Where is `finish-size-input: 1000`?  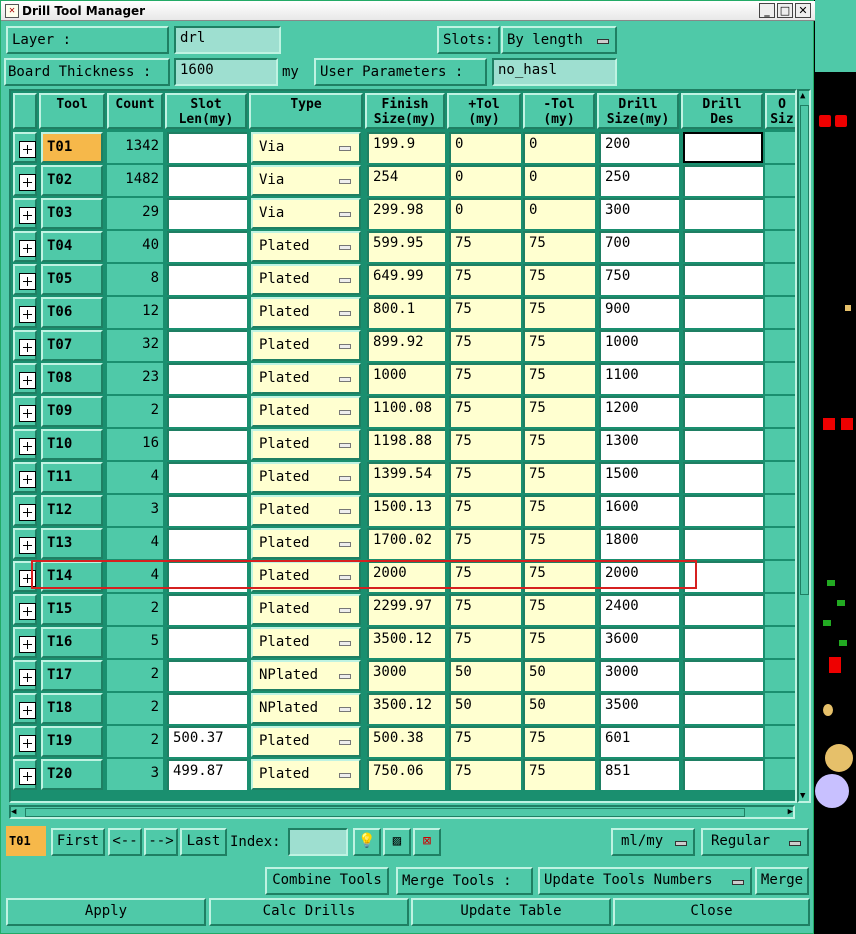 finish-size-input: 1000 is located at coordinates (406, 378).